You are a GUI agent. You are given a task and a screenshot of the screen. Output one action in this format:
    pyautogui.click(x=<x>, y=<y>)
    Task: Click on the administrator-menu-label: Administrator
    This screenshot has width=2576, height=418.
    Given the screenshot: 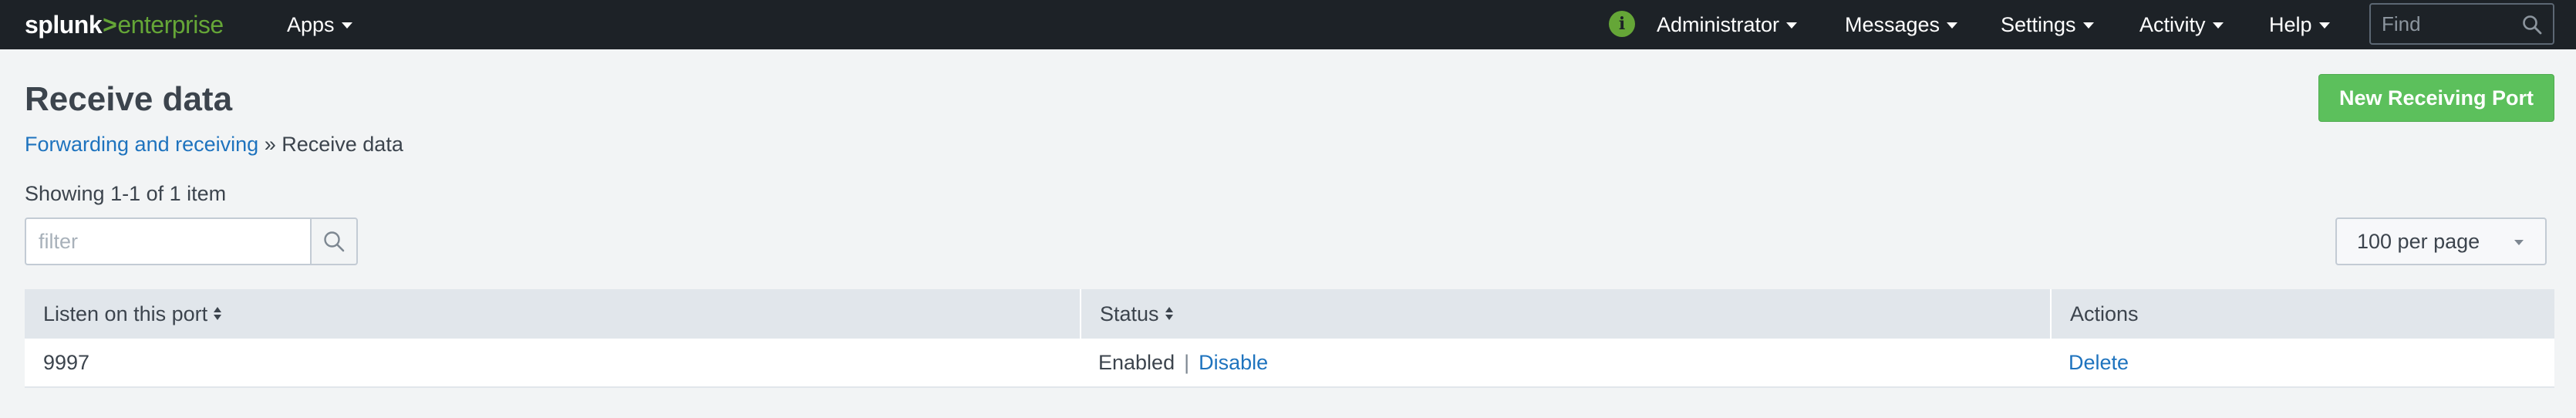 What is the action you would take?
    pyautogui.click(x=1718, y=24)
    